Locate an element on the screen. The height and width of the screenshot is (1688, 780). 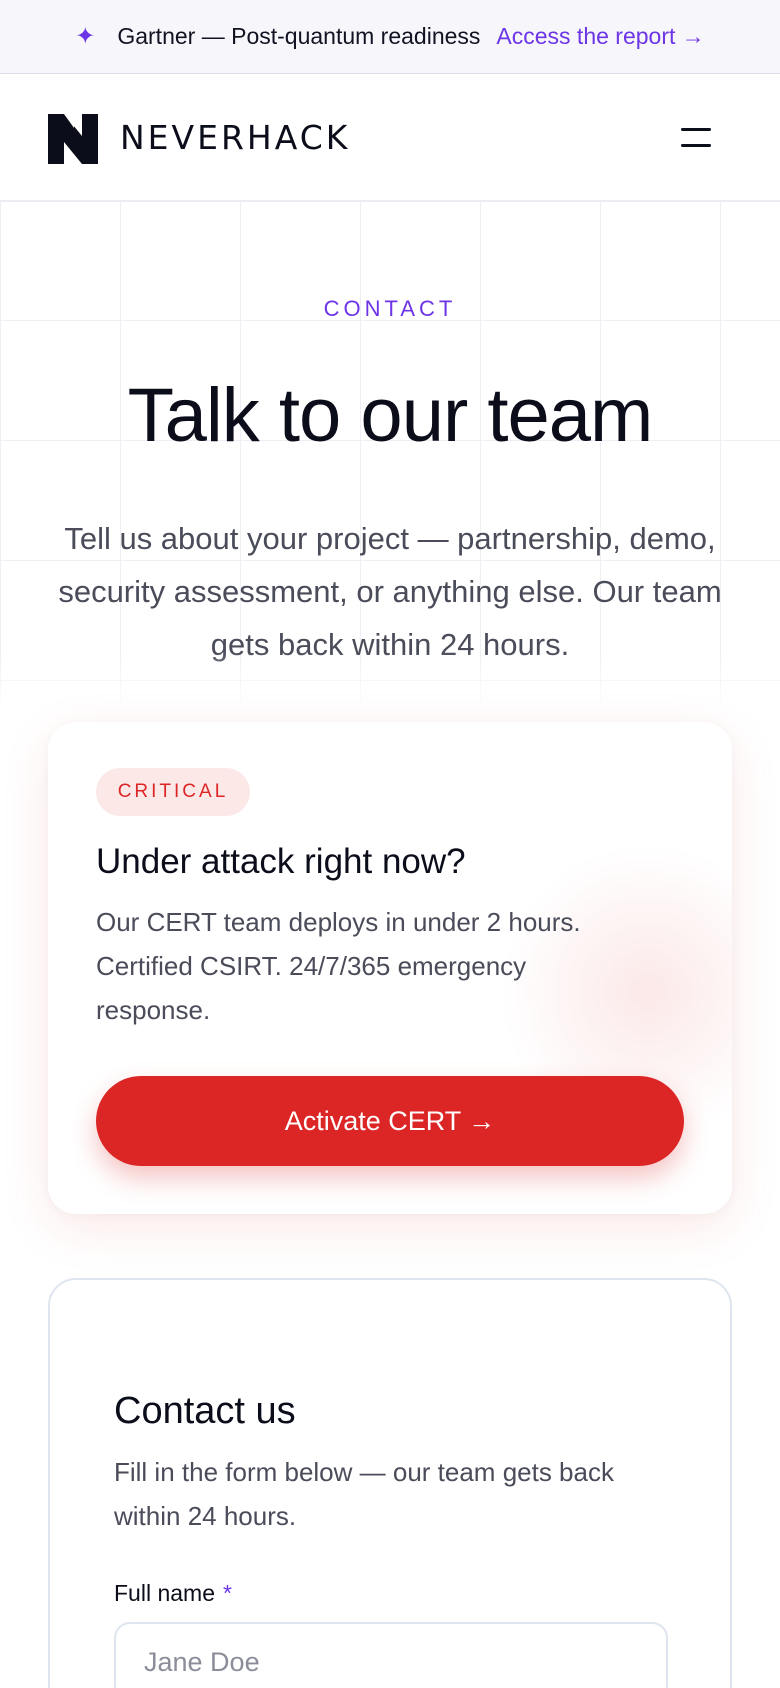
neverhack-logo-icon is located at coordinates (73, 139).